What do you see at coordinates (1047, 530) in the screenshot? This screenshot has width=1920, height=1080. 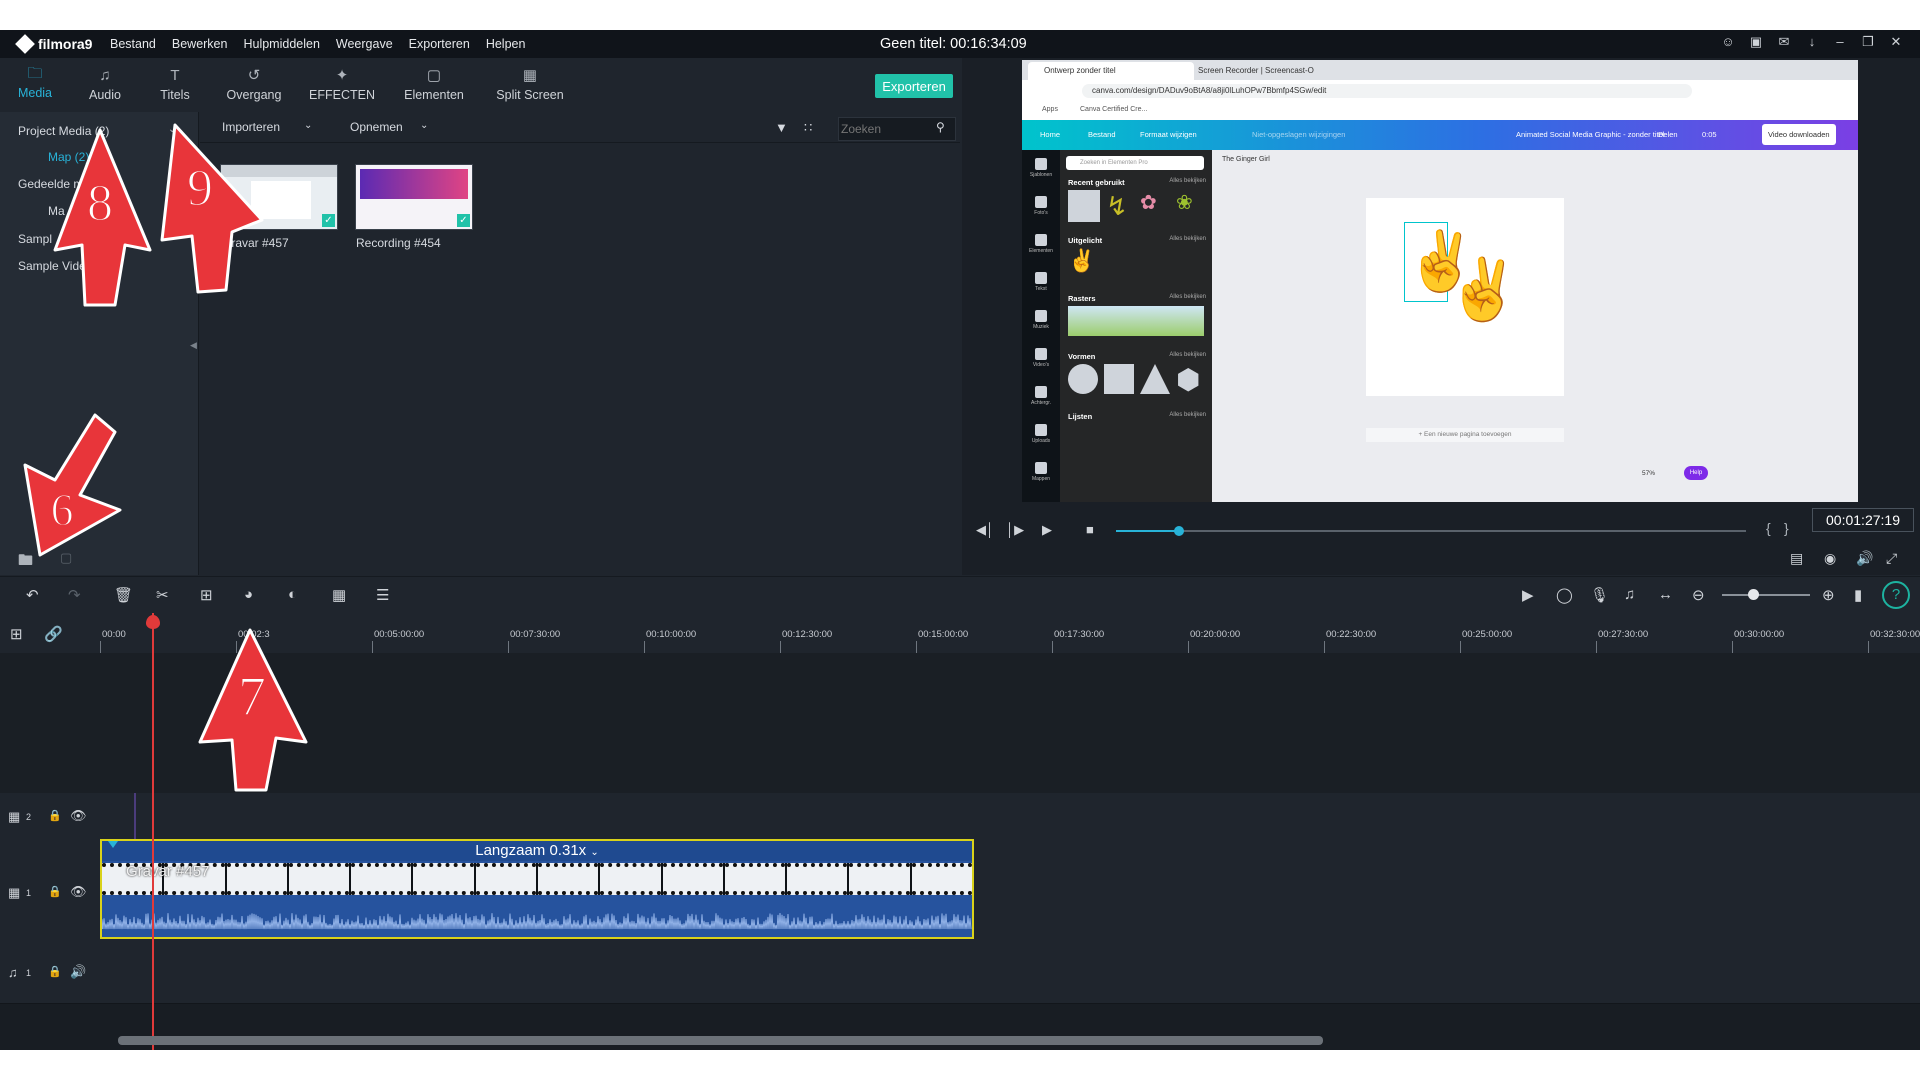 I see `play-icon: ▶` at bounding box center [1047, 530].